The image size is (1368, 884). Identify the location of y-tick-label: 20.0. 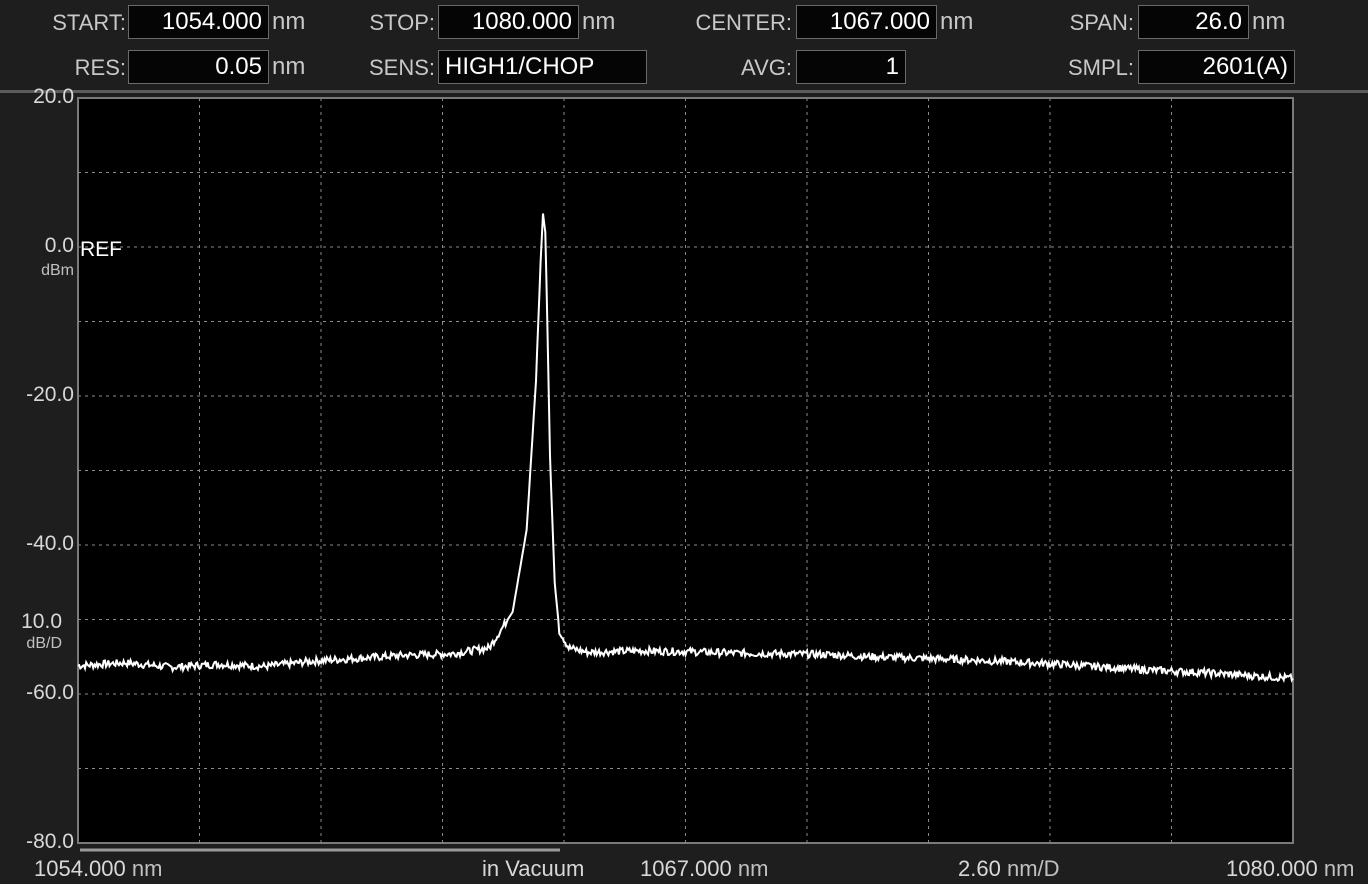
(53, 96).